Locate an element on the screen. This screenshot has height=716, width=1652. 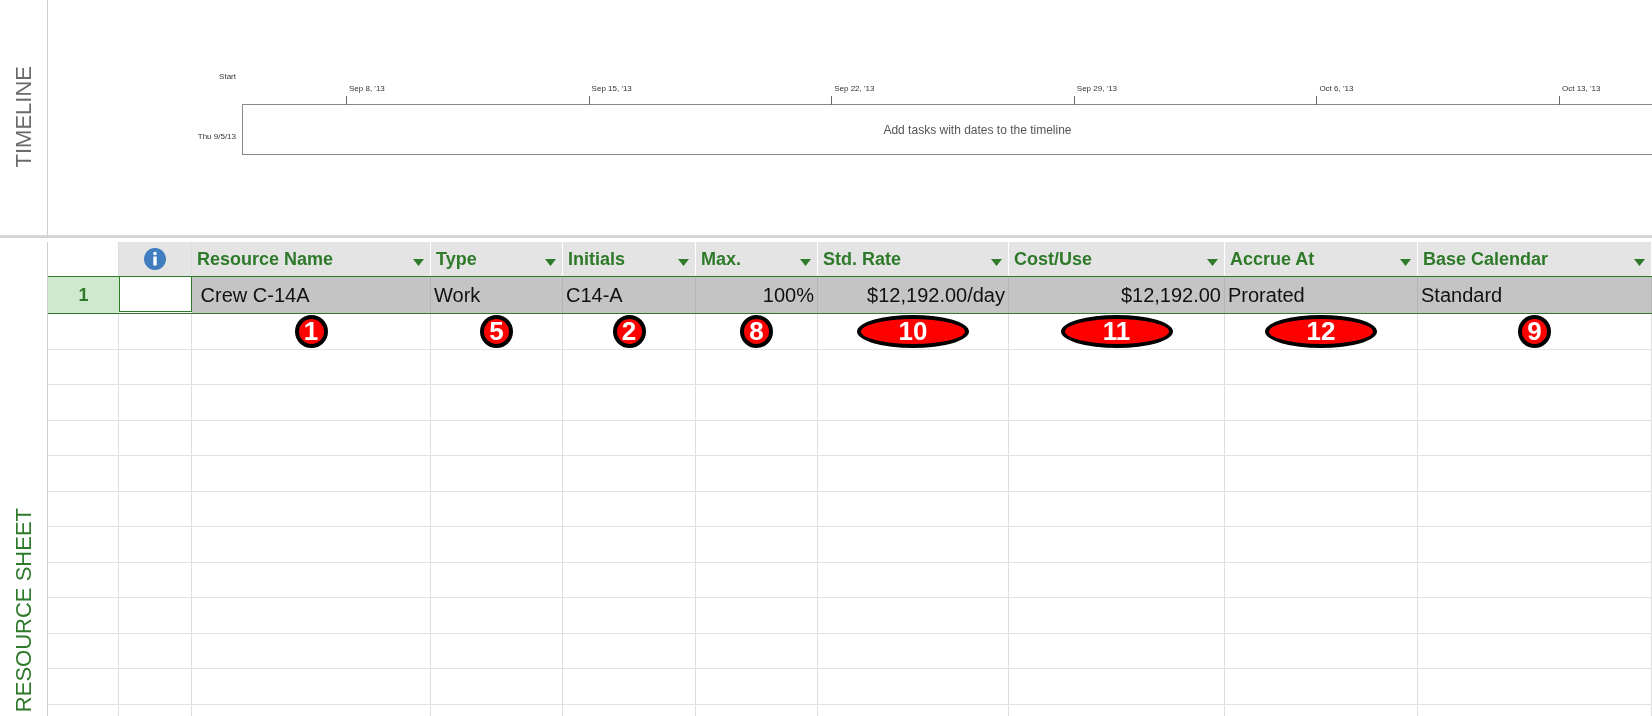
number-marker: 12 is located at coordinates (1321, 331).